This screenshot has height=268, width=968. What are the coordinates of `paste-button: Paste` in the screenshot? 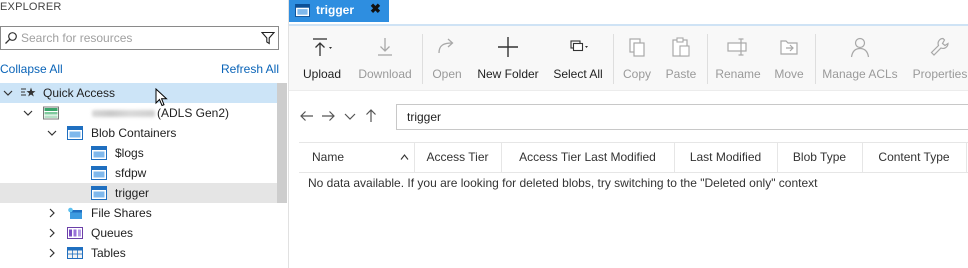 It's located at (681, 58).